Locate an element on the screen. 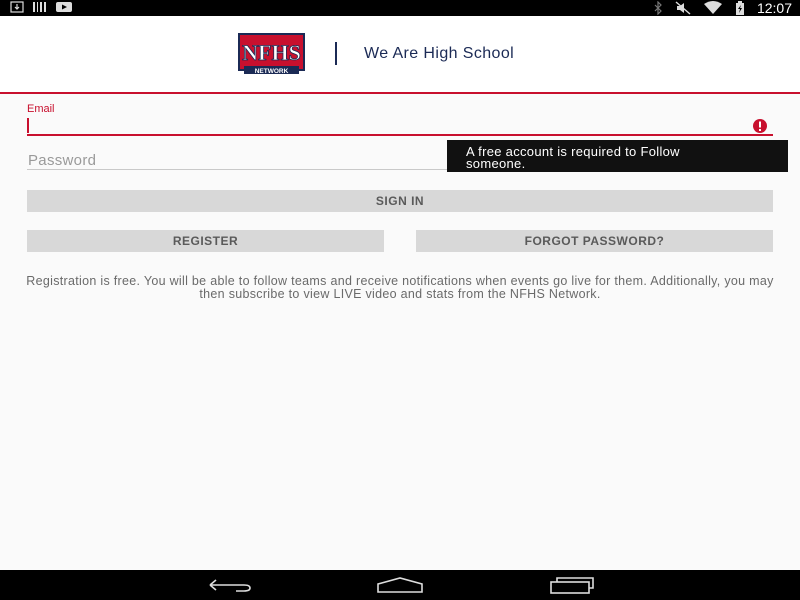  password-placeholder: Password is located at coordinates (62, 160).